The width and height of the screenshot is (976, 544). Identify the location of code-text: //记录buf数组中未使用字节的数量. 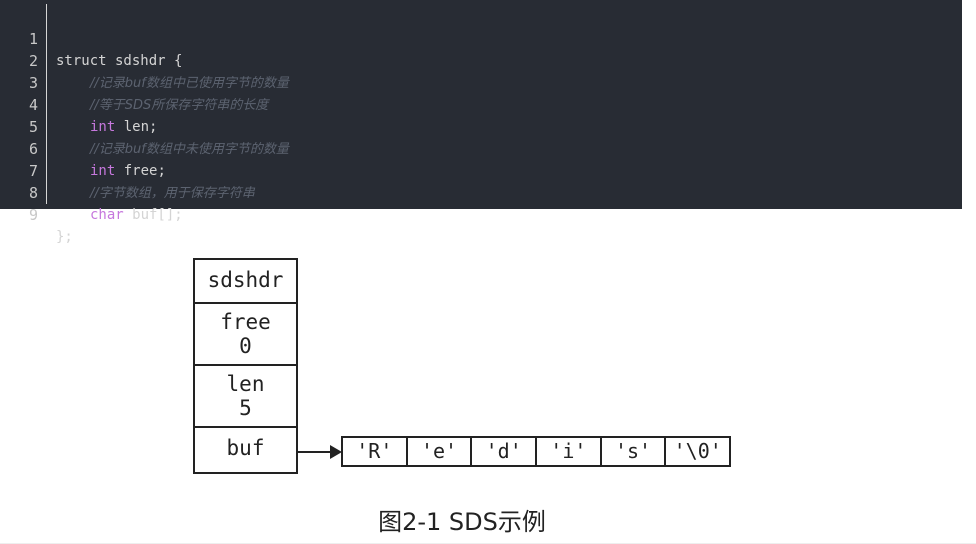
(189, 149).